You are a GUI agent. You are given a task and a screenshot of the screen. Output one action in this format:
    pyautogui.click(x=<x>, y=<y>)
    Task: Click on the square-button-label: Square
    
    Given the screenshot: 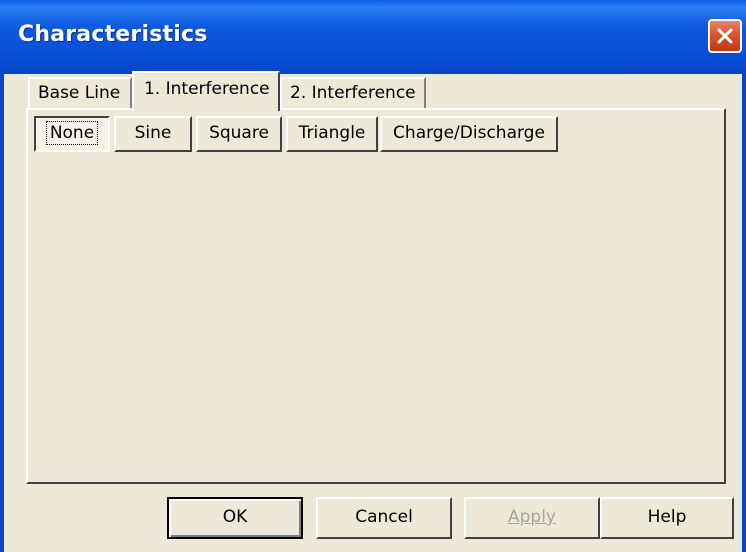 What is the action you would take?
    pyautogui.click(x=239, y=133)
    